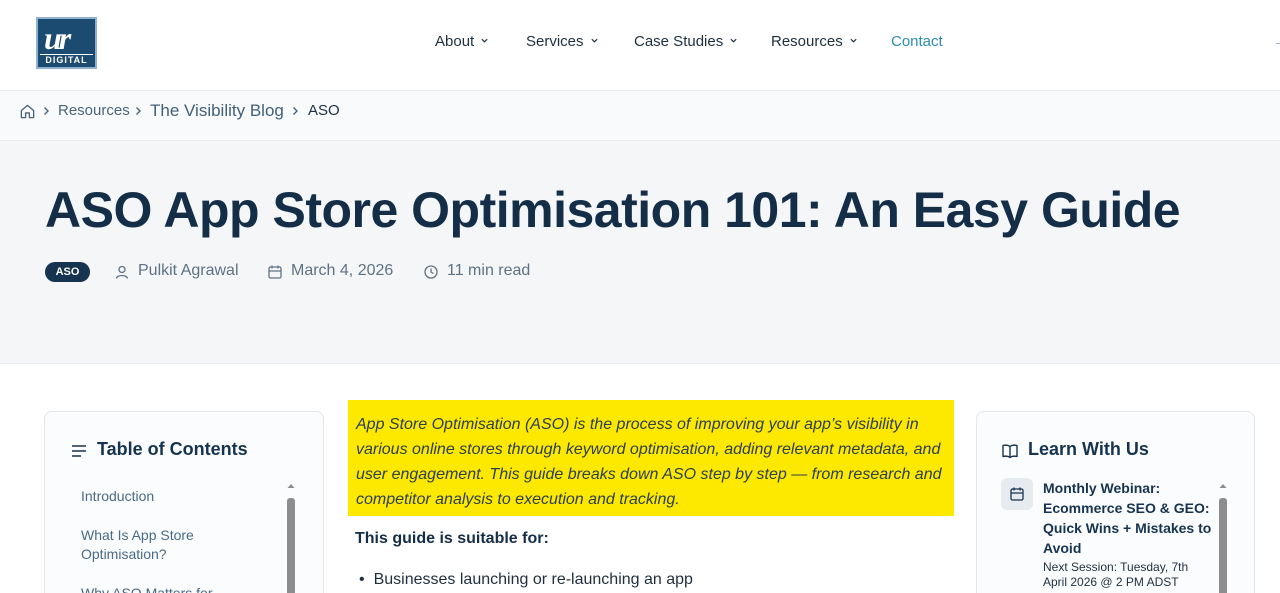  Describe the element at coordinates (455, 41) in the screenshot. I see `nav-label: About` at that location.